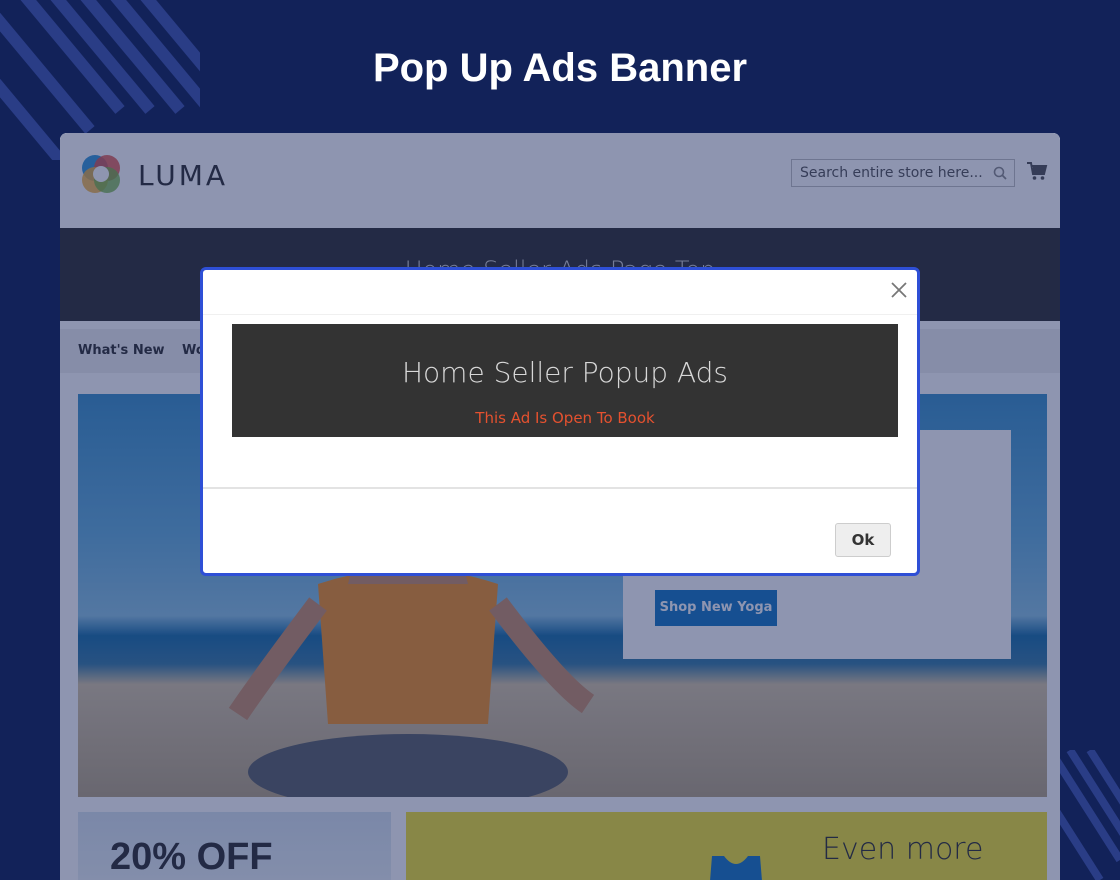  I want to click on popup-ad-title: Home Seller Popup Ads, so click(565, 372).